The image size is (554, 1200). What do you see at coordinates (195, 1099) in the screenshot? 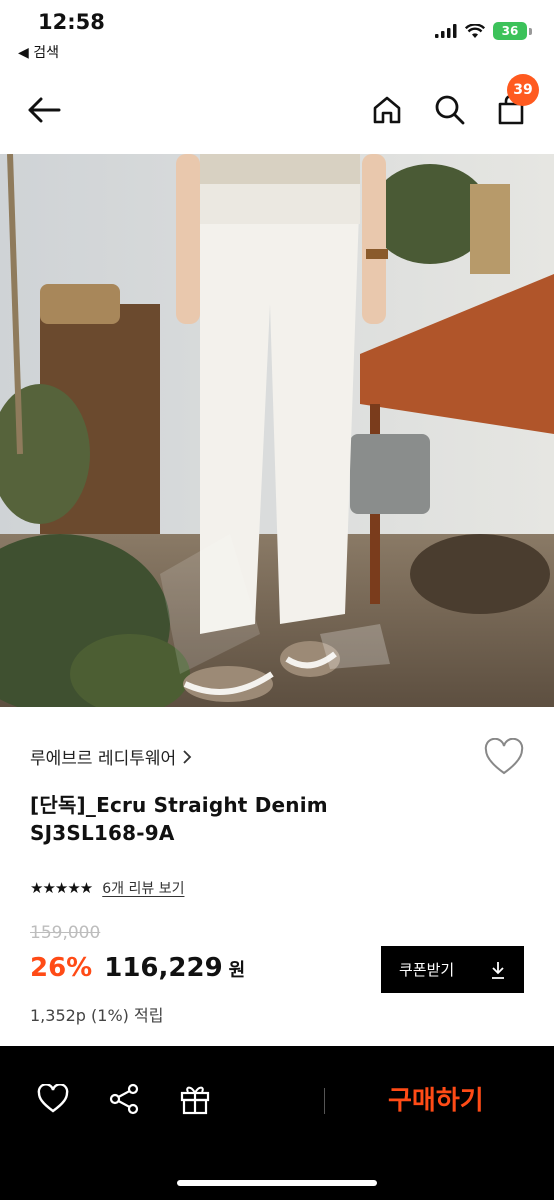
I see `gift-icon` at bounding box center [195, 1099].